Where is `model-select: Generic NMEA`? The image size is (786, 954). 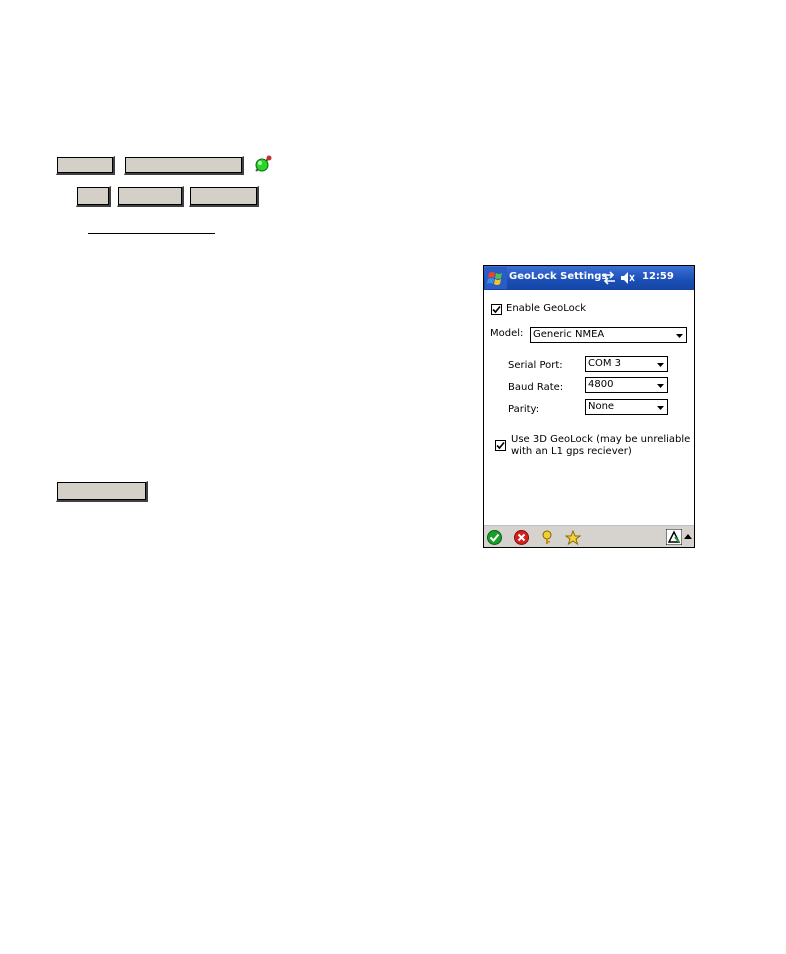 model-select: Generic NMEA is located at coordinates (608, 335).